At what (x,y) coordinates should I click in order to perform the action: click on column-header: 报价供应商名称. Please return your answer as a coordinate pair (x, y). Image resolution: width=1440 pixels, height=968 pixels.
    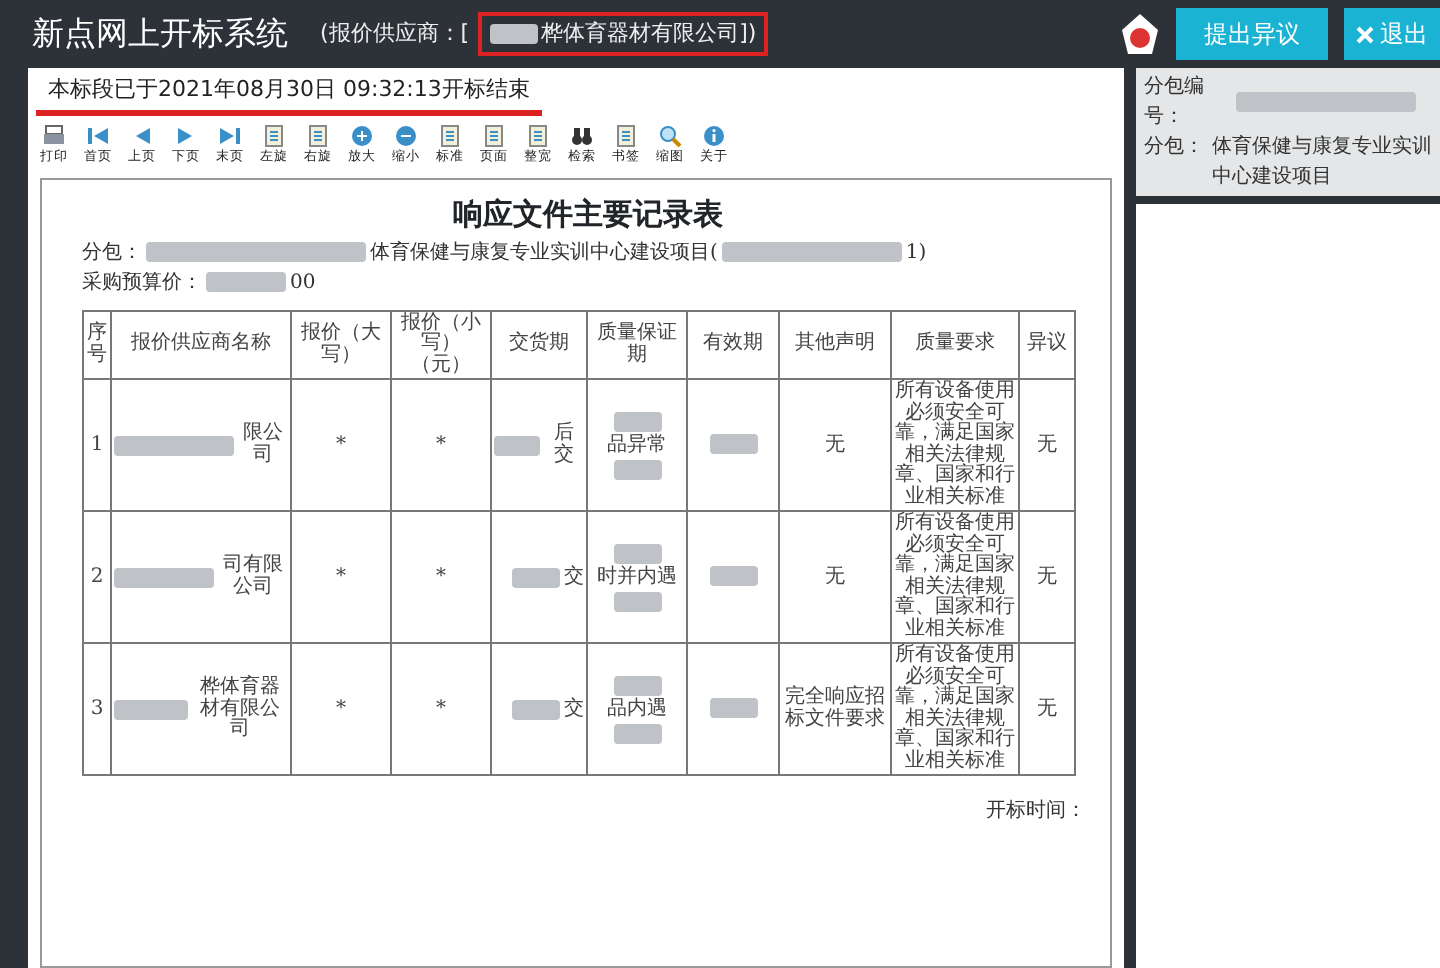
    Looking at the image, I should click on (201, 345).